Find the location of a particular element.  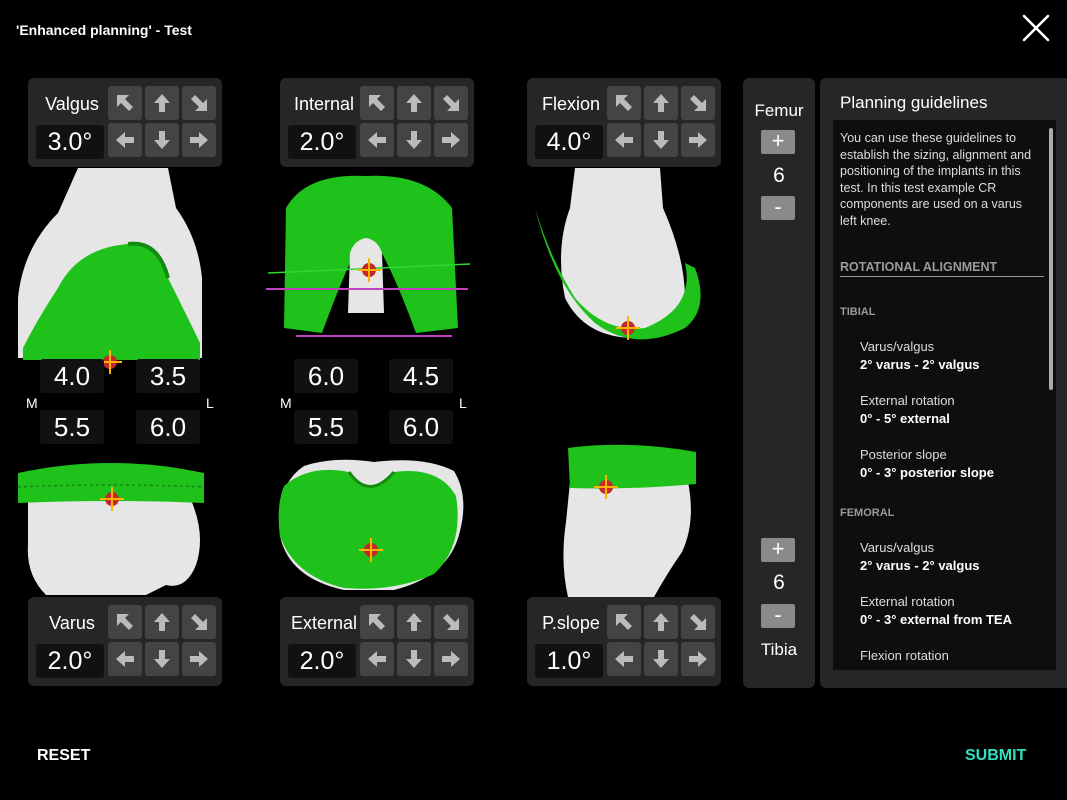

flexion-value: 4.0° is located at coordinates (569, 142).